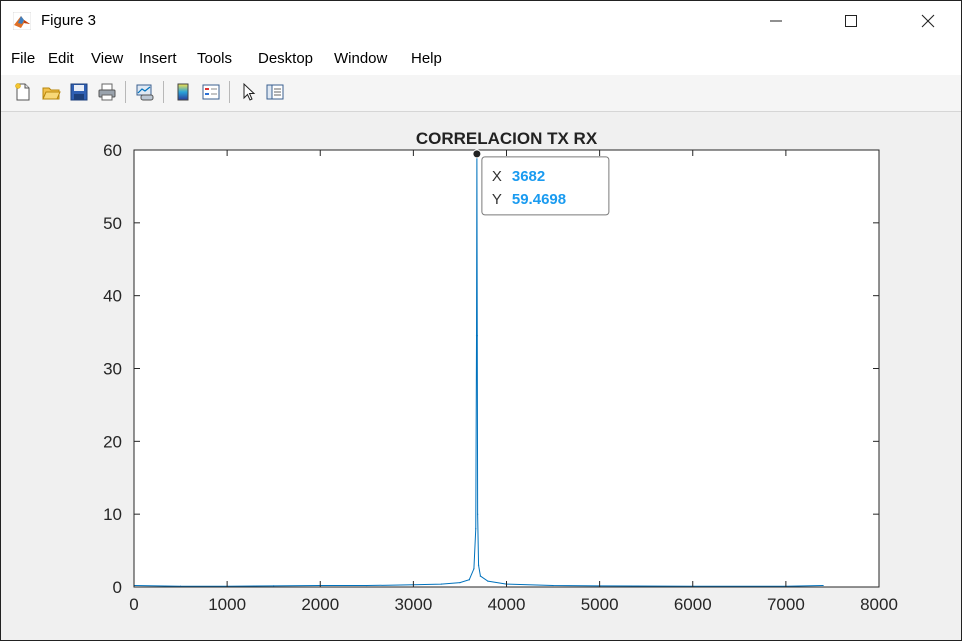  What do you see at coordinates (879, 604) in the screenshot?
I see `x-tick-label: 8000` at bounding box center [879, 604].